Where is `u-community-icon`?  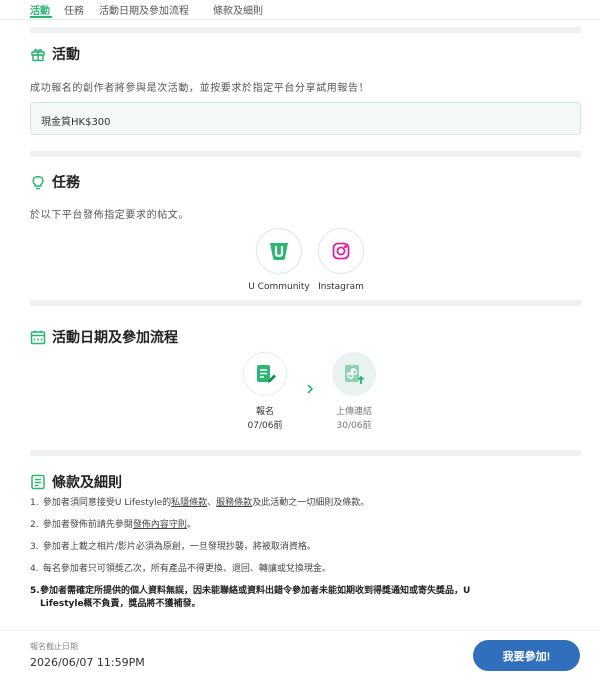
u-community-icon is located at coordinates (279, 251).